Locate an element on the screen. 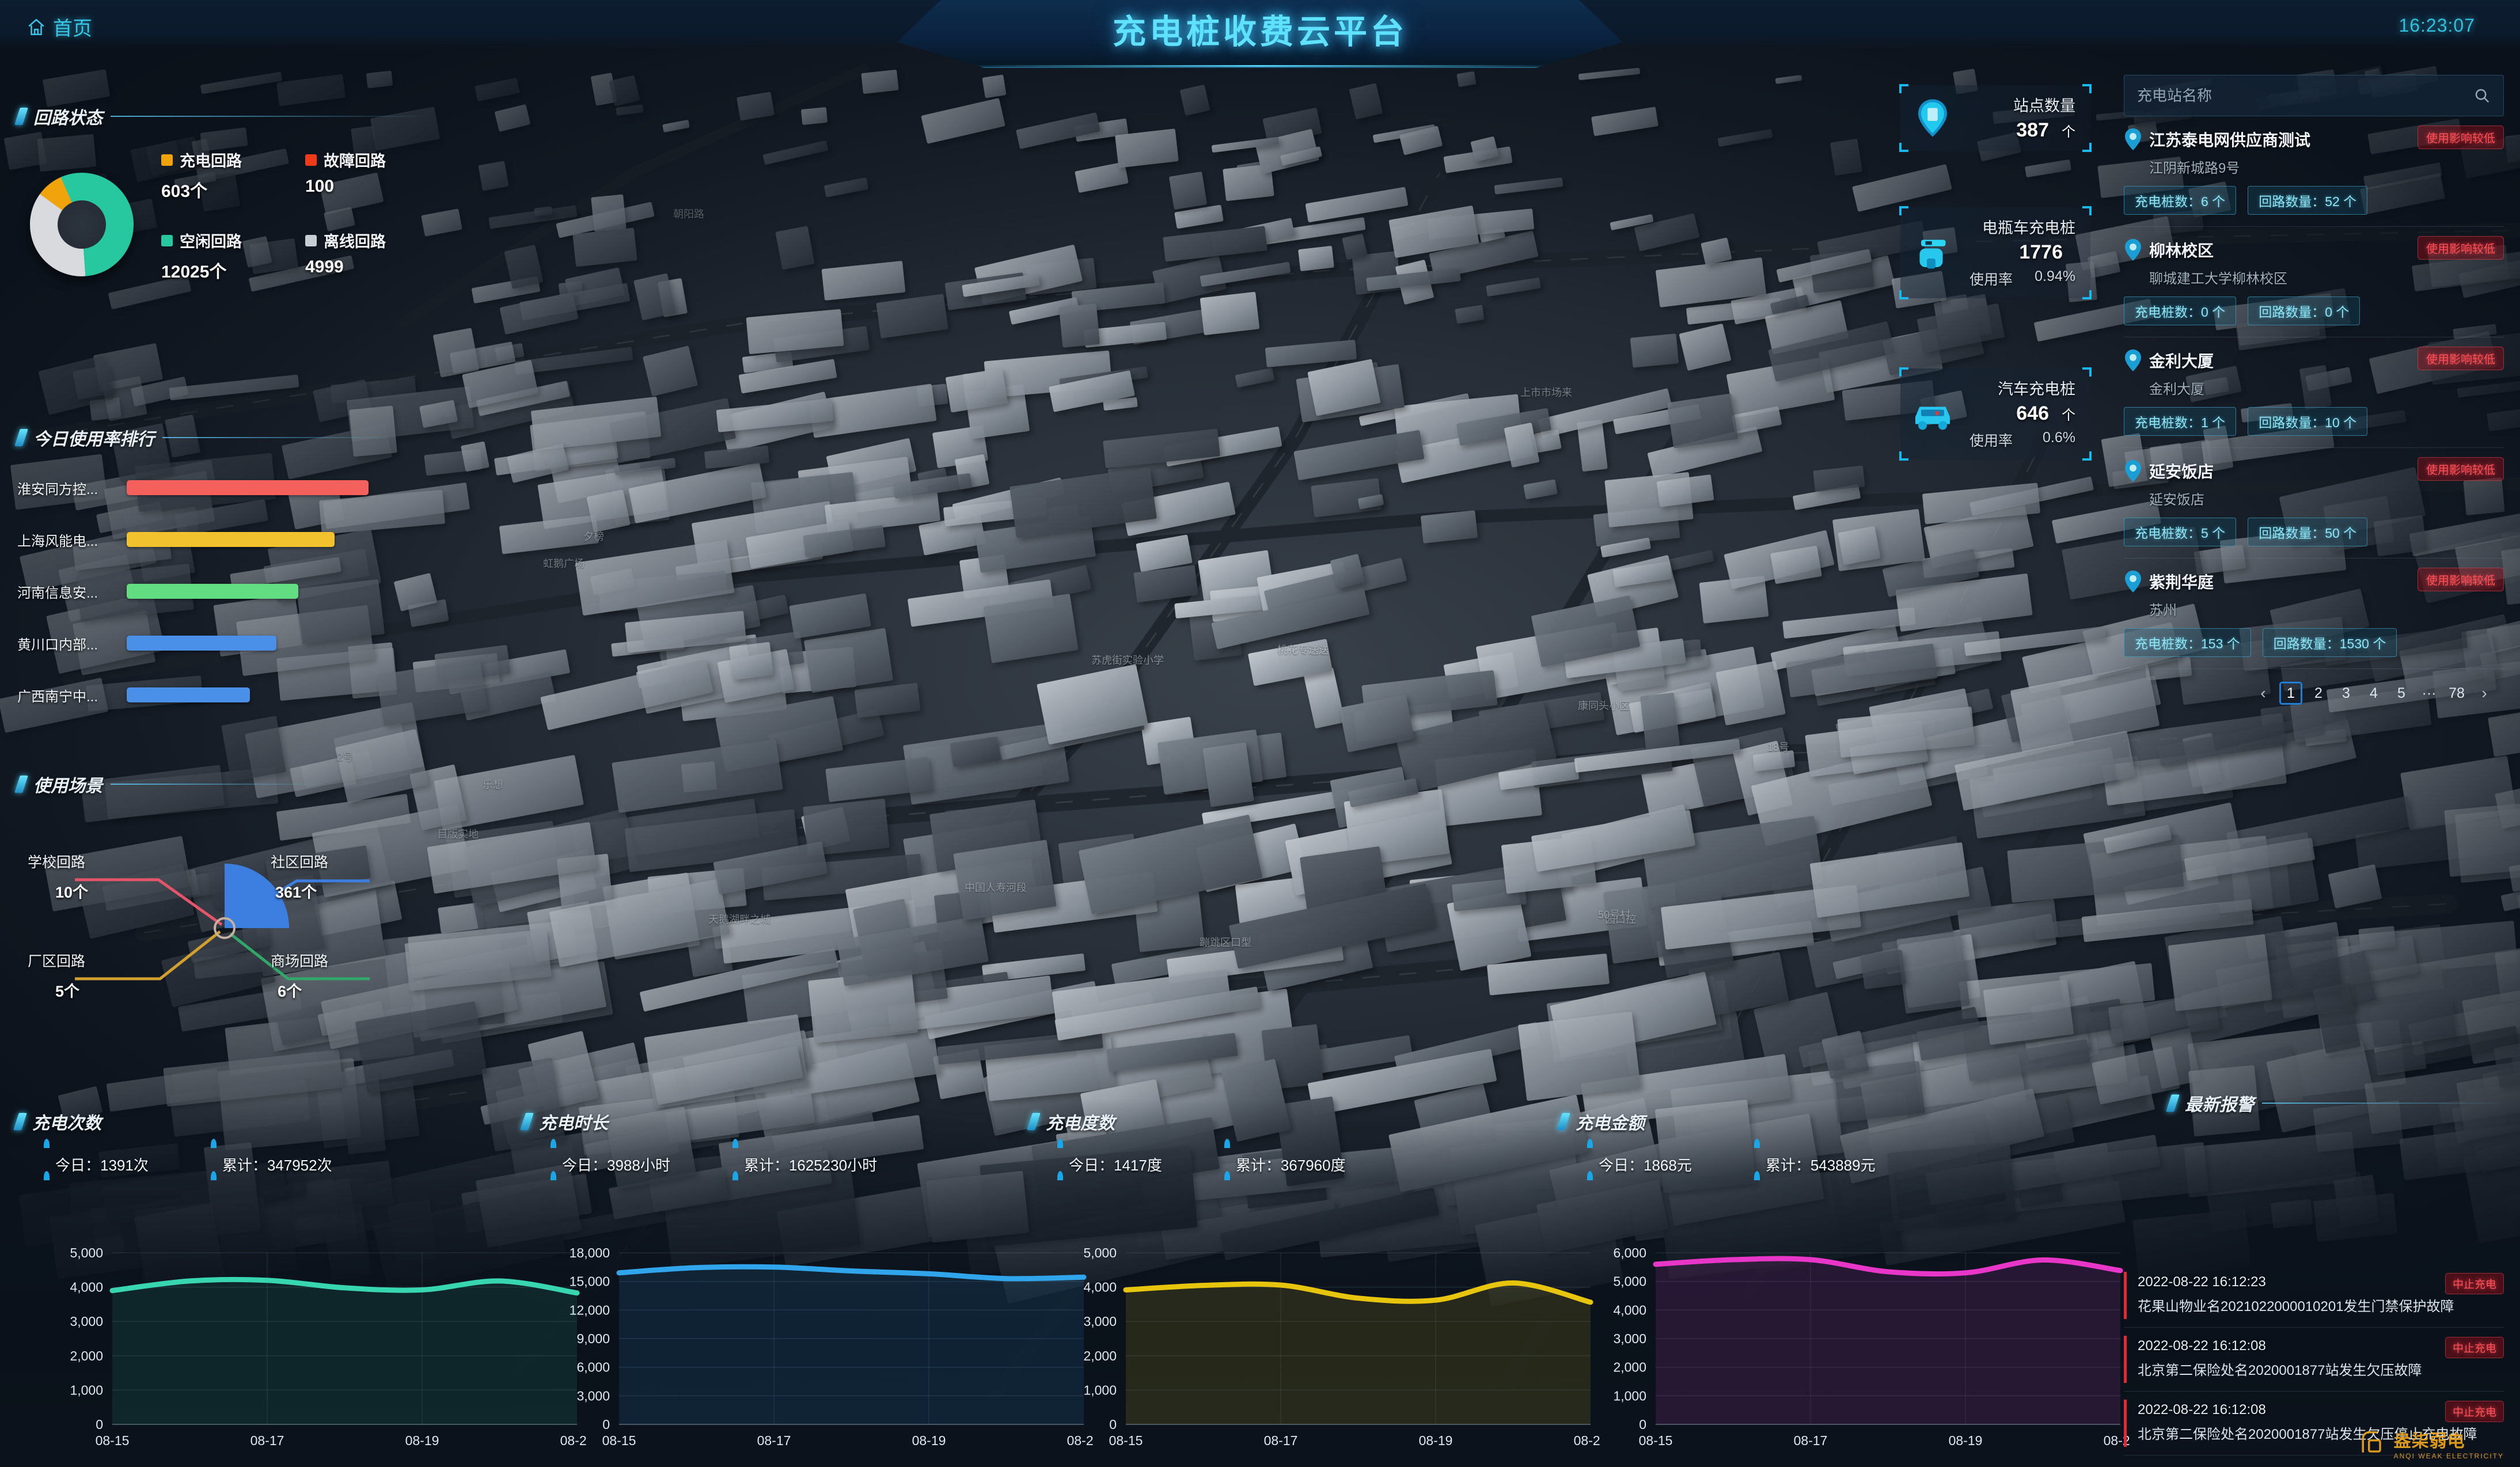  pagination-ellipsis: ··· is located at coordinates (2429, 693).